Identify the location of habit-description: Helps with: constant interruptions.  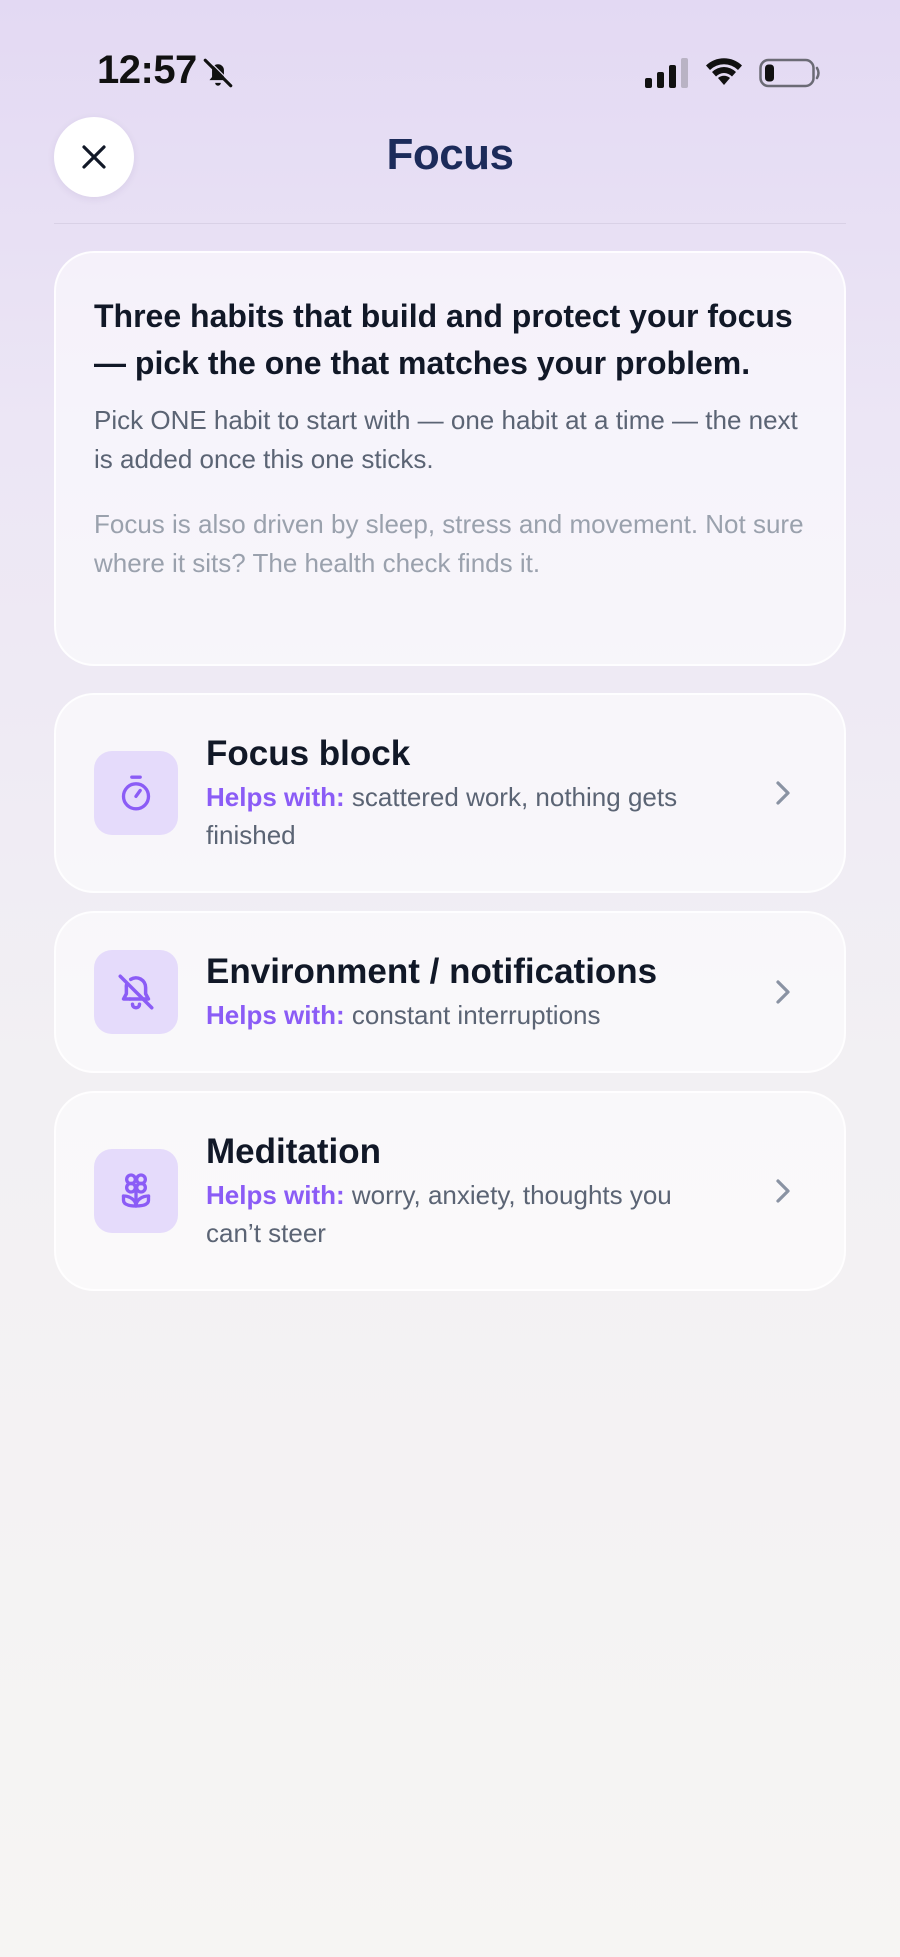
(487, 1015).